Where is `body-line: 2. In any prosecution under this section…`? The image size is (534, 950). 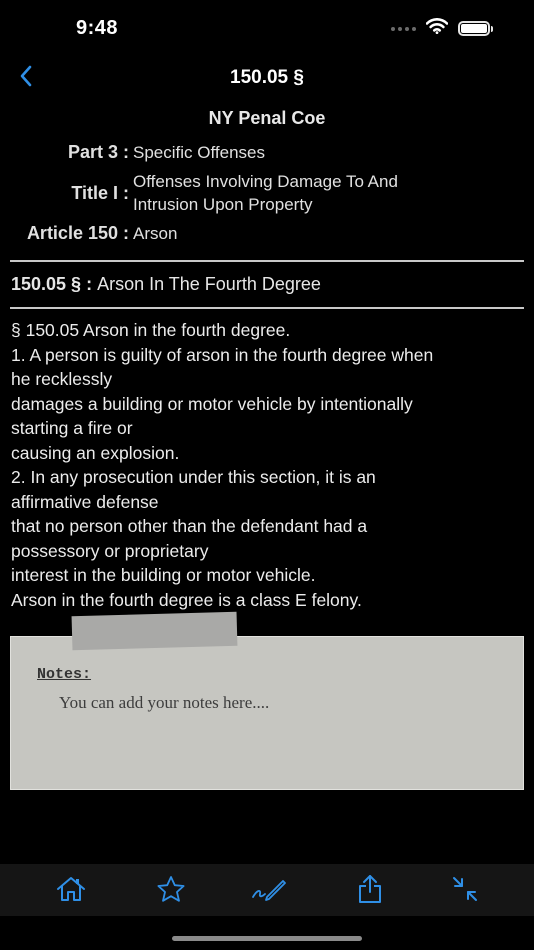
body-line: 2. In any prosecution under this section… is located at coordinates (193, 477).